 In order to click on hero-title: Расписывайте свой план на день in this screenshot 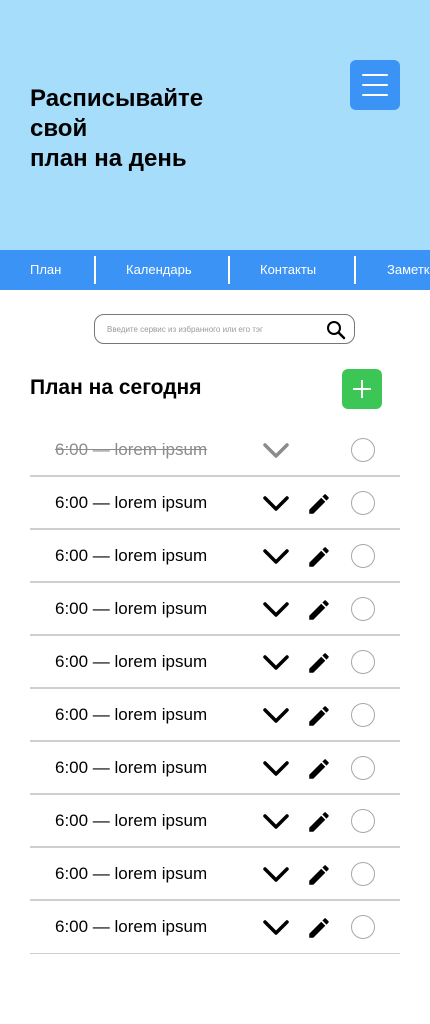, I will do `click(117, 128)`.